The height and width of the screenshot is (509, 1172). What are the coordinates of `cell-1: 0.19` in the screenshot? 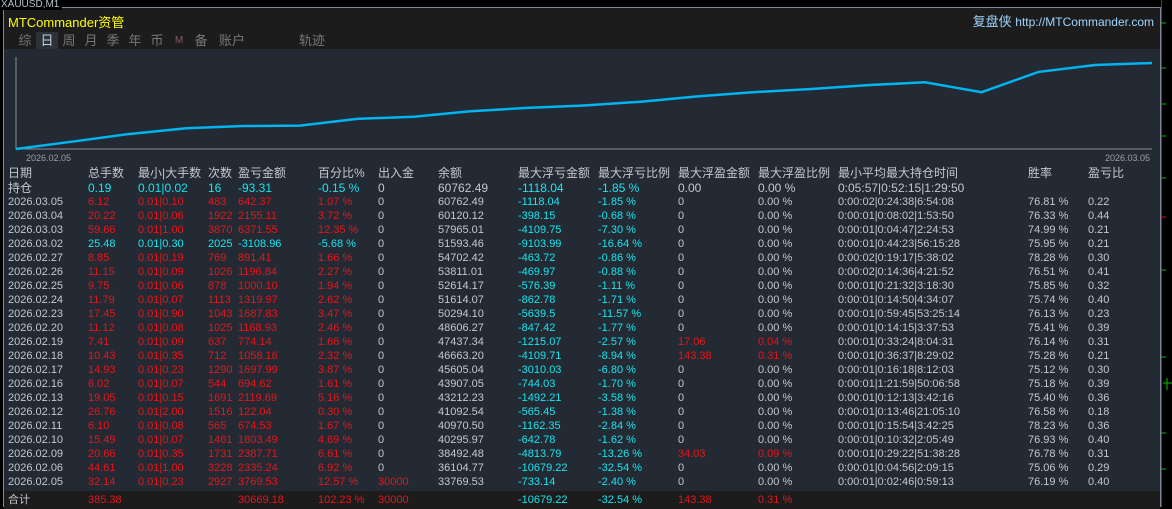 It's located at (100, 188).